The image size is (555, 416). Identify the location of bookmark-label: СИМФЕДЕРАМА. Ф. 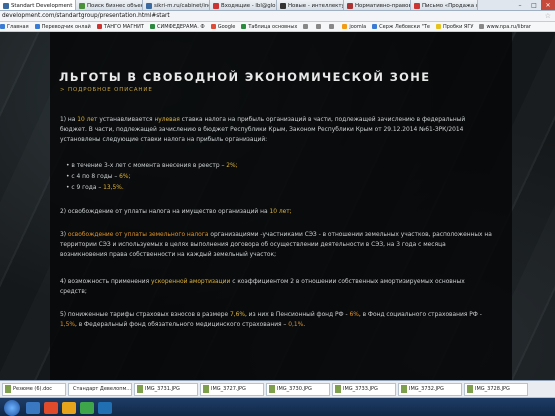
(180, 26).